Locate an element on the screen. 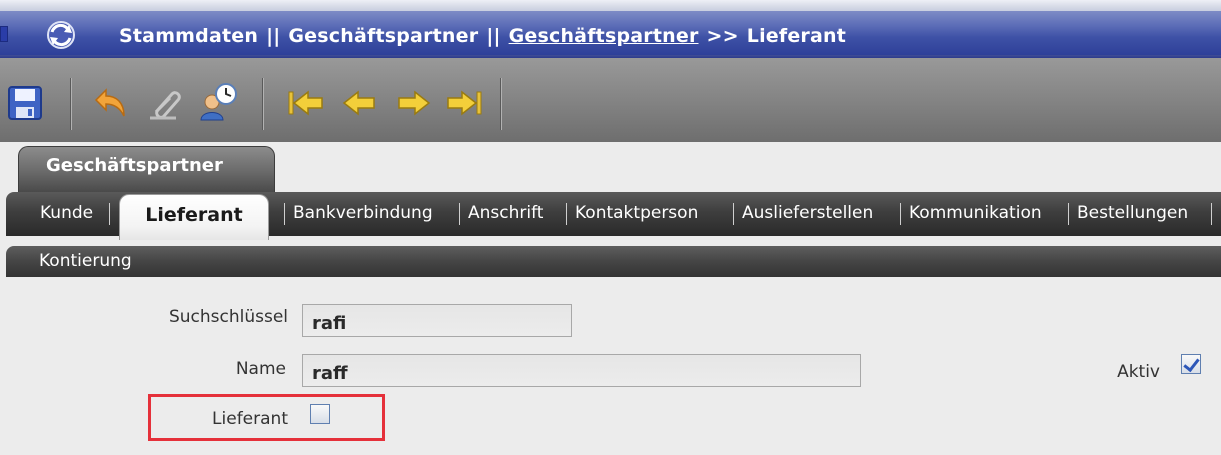 The width and height of the screenshot is (1221, 455). attach-icon is located at coordinates (166, 103).